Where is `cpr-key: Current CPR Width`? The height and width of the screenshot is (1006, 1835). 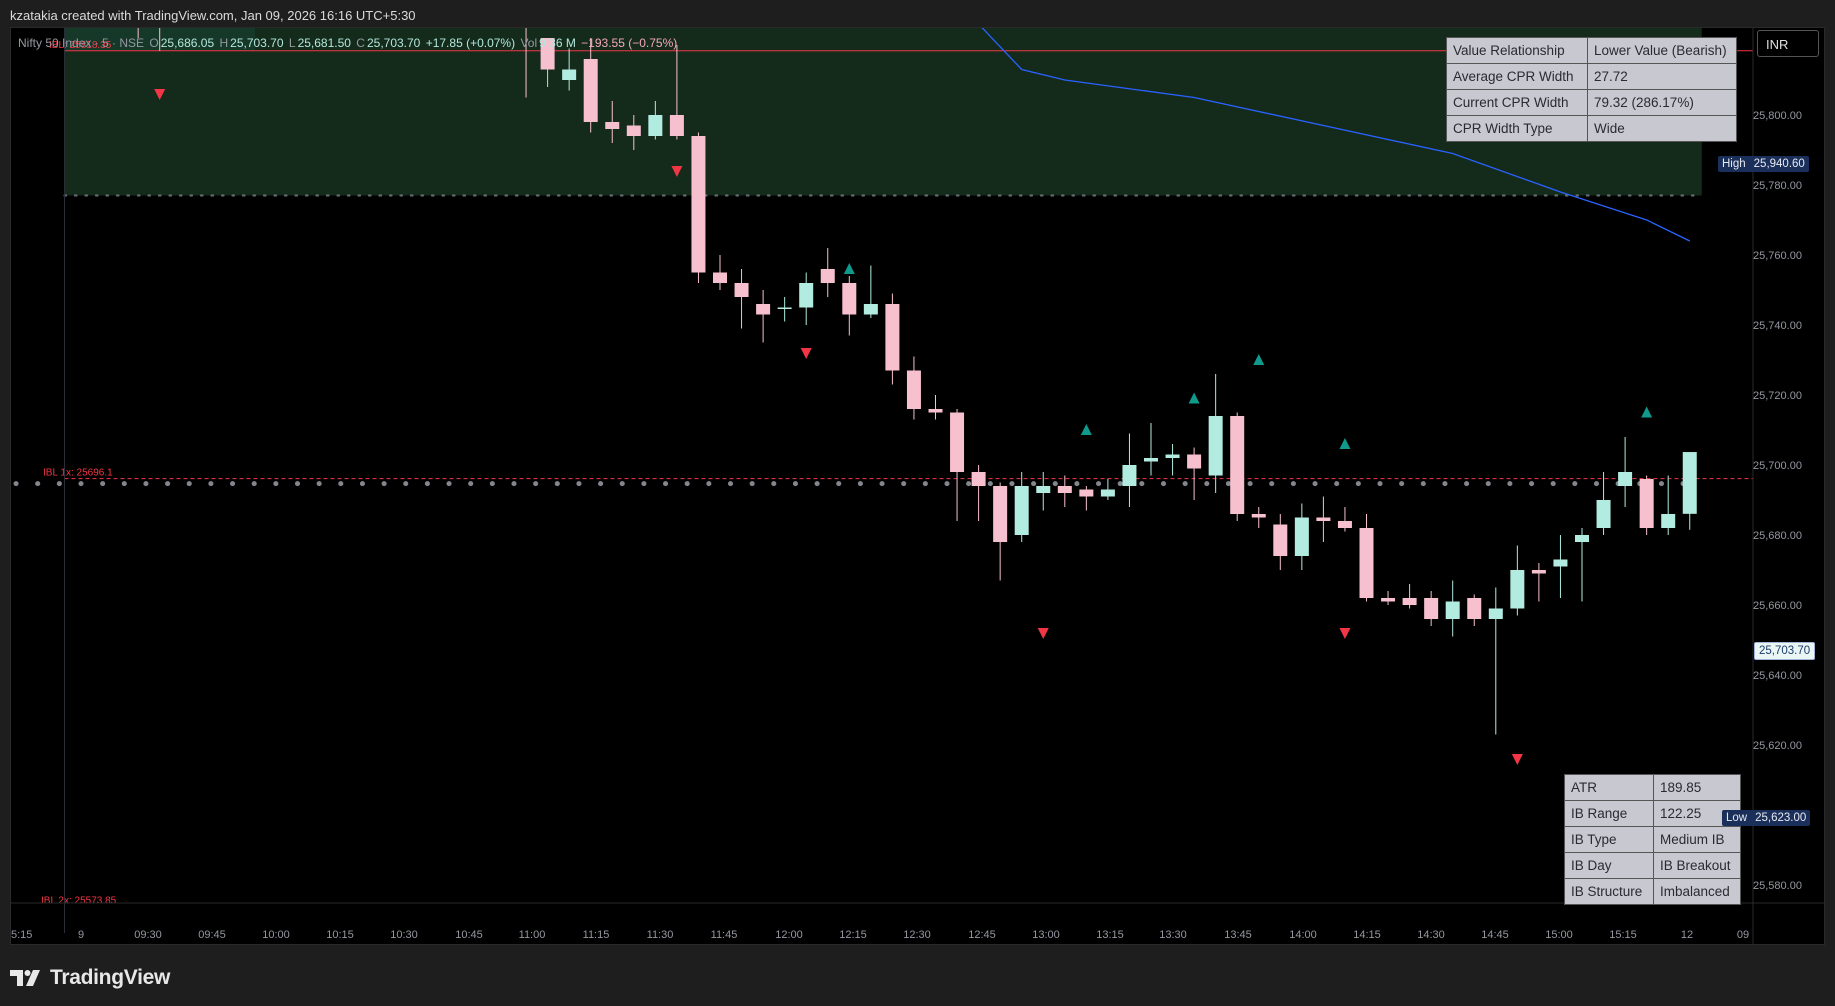
cpr-key: Current CPR Width is located at coordinates (1517, 102).